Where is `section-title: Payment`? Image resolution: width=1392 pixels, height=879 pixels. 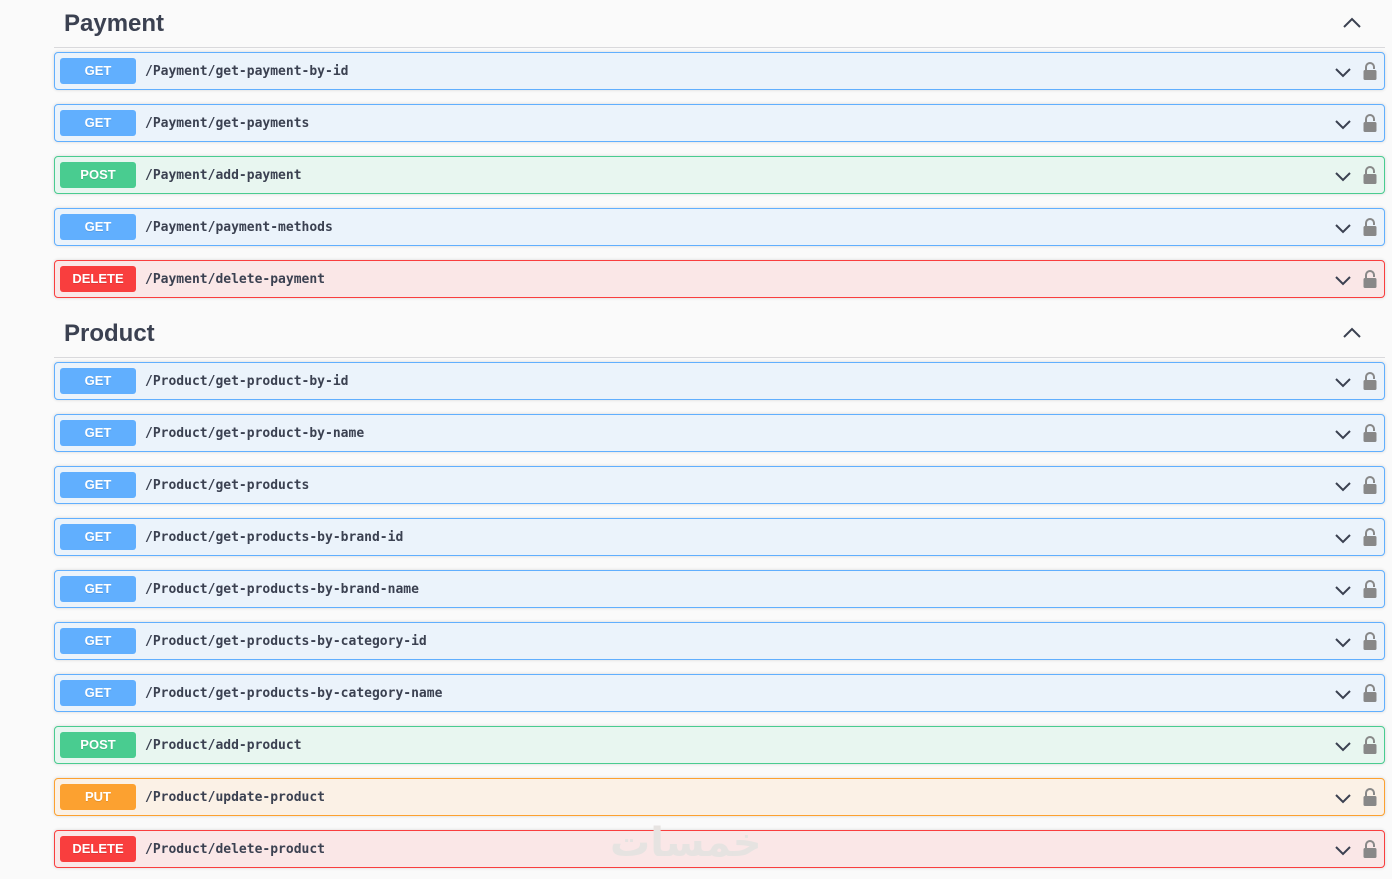
section-title: Payment is located at coordinates (114, 23).